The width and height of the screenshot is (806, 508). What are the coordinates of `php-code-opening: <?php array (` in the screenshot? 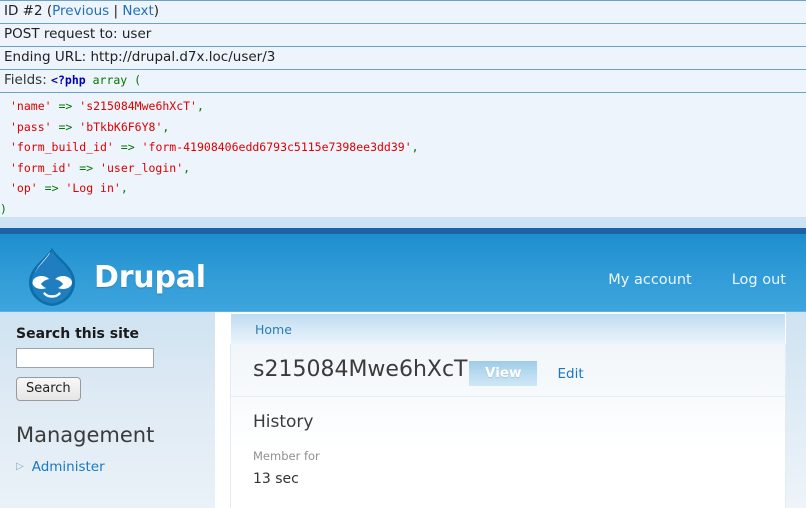 It's located at (96, 80).